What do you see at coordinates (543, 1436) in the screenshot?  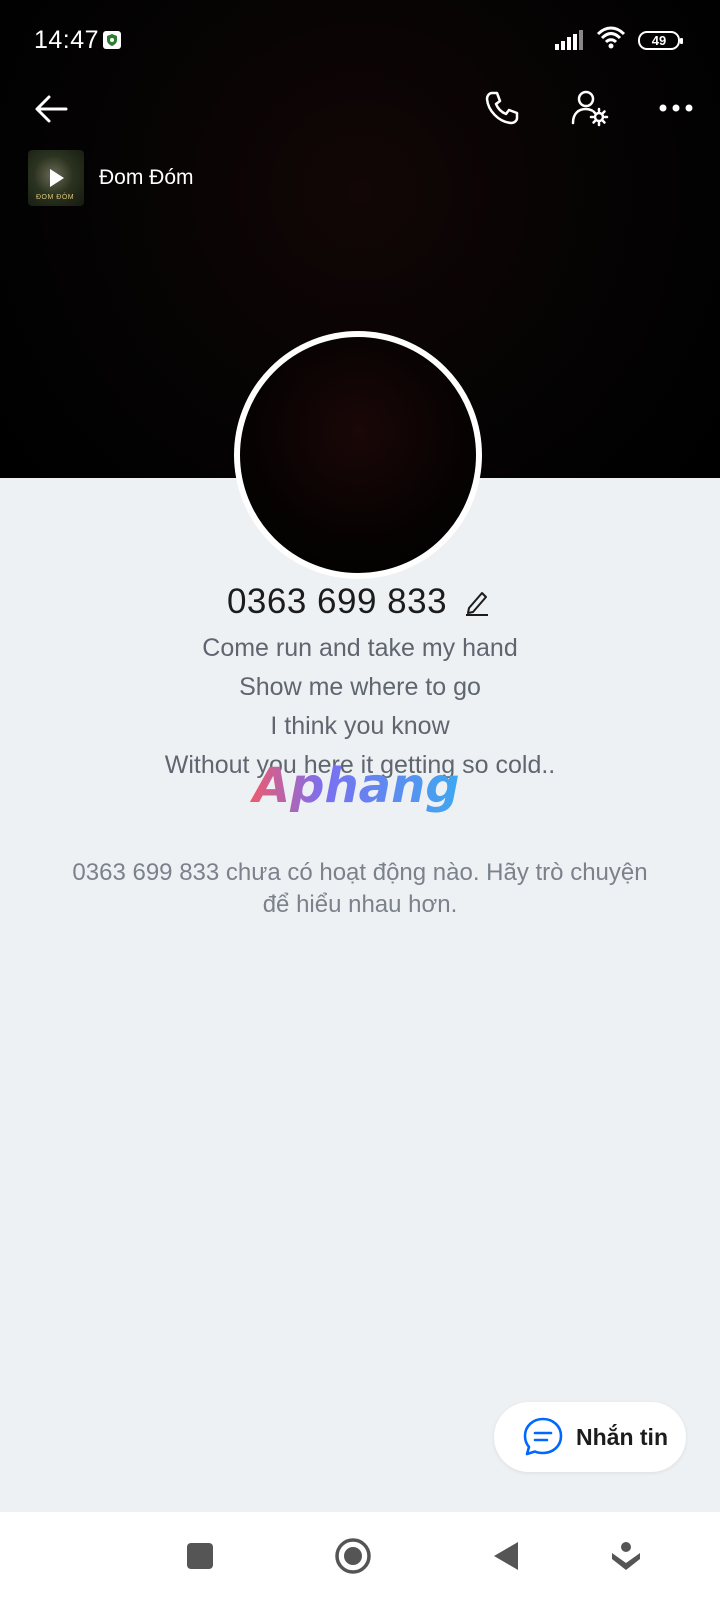 I see `chat-bubble-icon` at bounding box center [543, 1436].